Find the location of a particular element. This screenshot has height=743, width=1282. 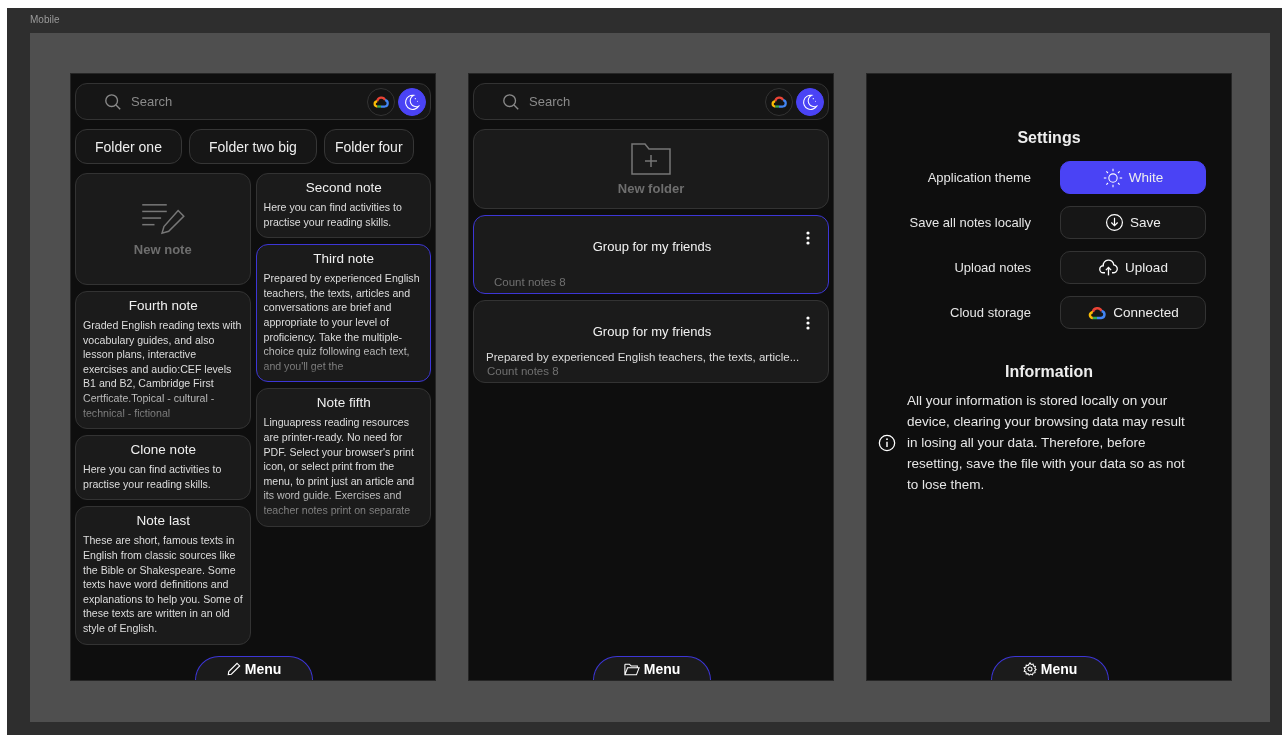

cloud-button: Connected is located at coordinates (1133, 312).